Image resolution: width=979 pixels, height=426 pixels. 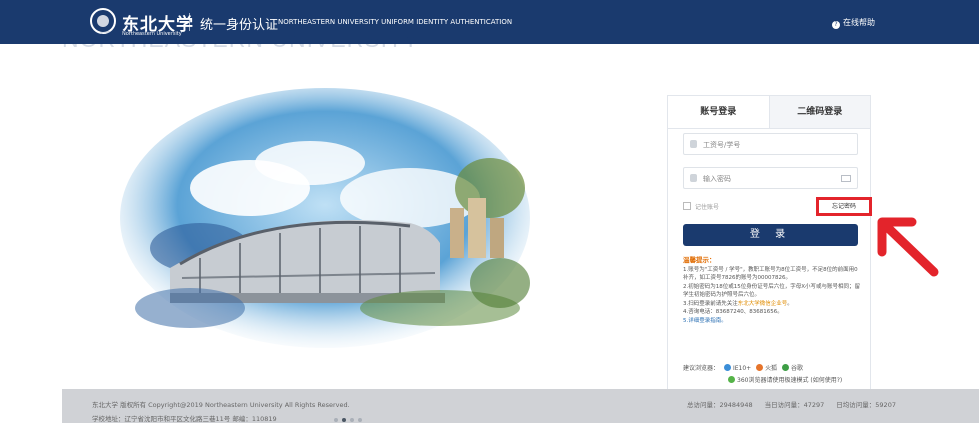 I want to click on password-input: 输入密码, so click(x=770, y=178).